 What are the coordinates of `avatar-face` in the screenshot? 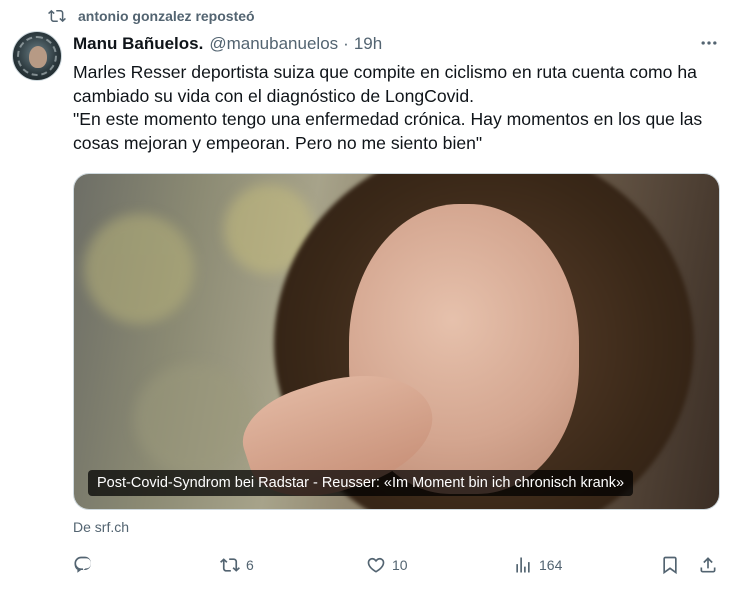 It's located at (38, 57).